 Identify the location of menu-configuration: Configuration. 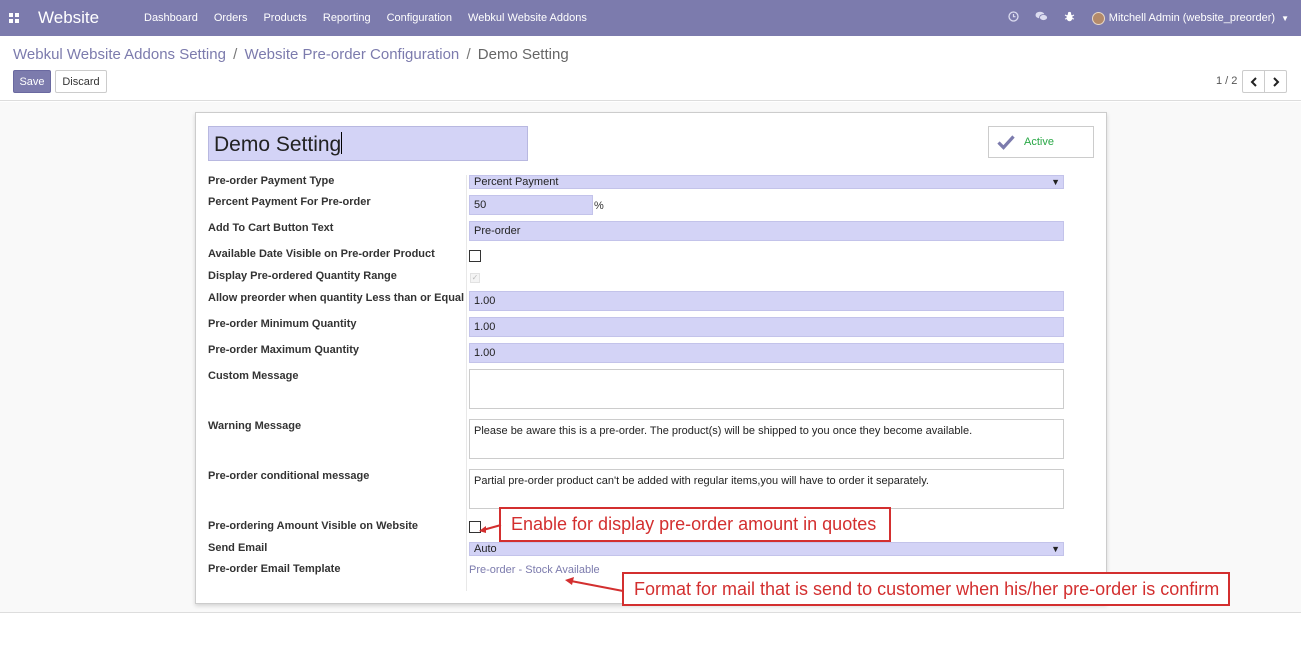
(419, 18).